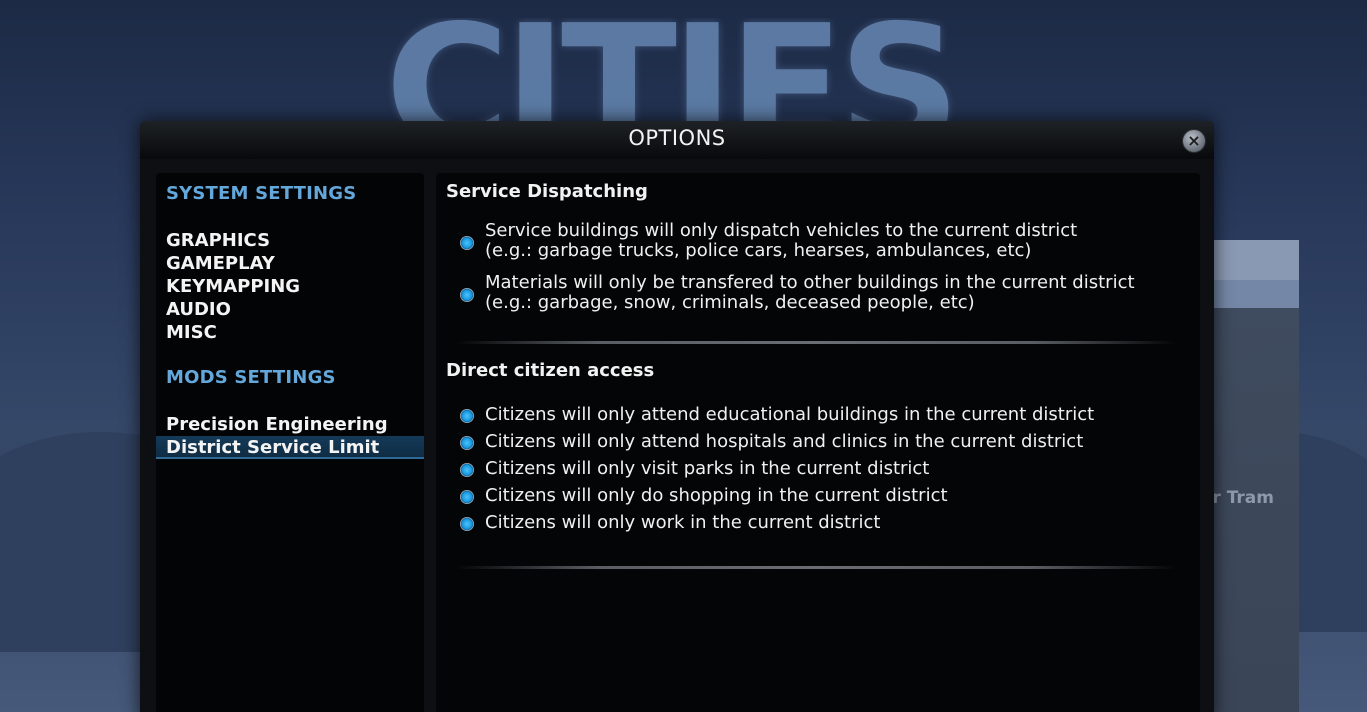 The width and height of the screenshot is (1367, 712). I want to click on nav-item-district-service-limit: District Service Limit, so click(290, 447).